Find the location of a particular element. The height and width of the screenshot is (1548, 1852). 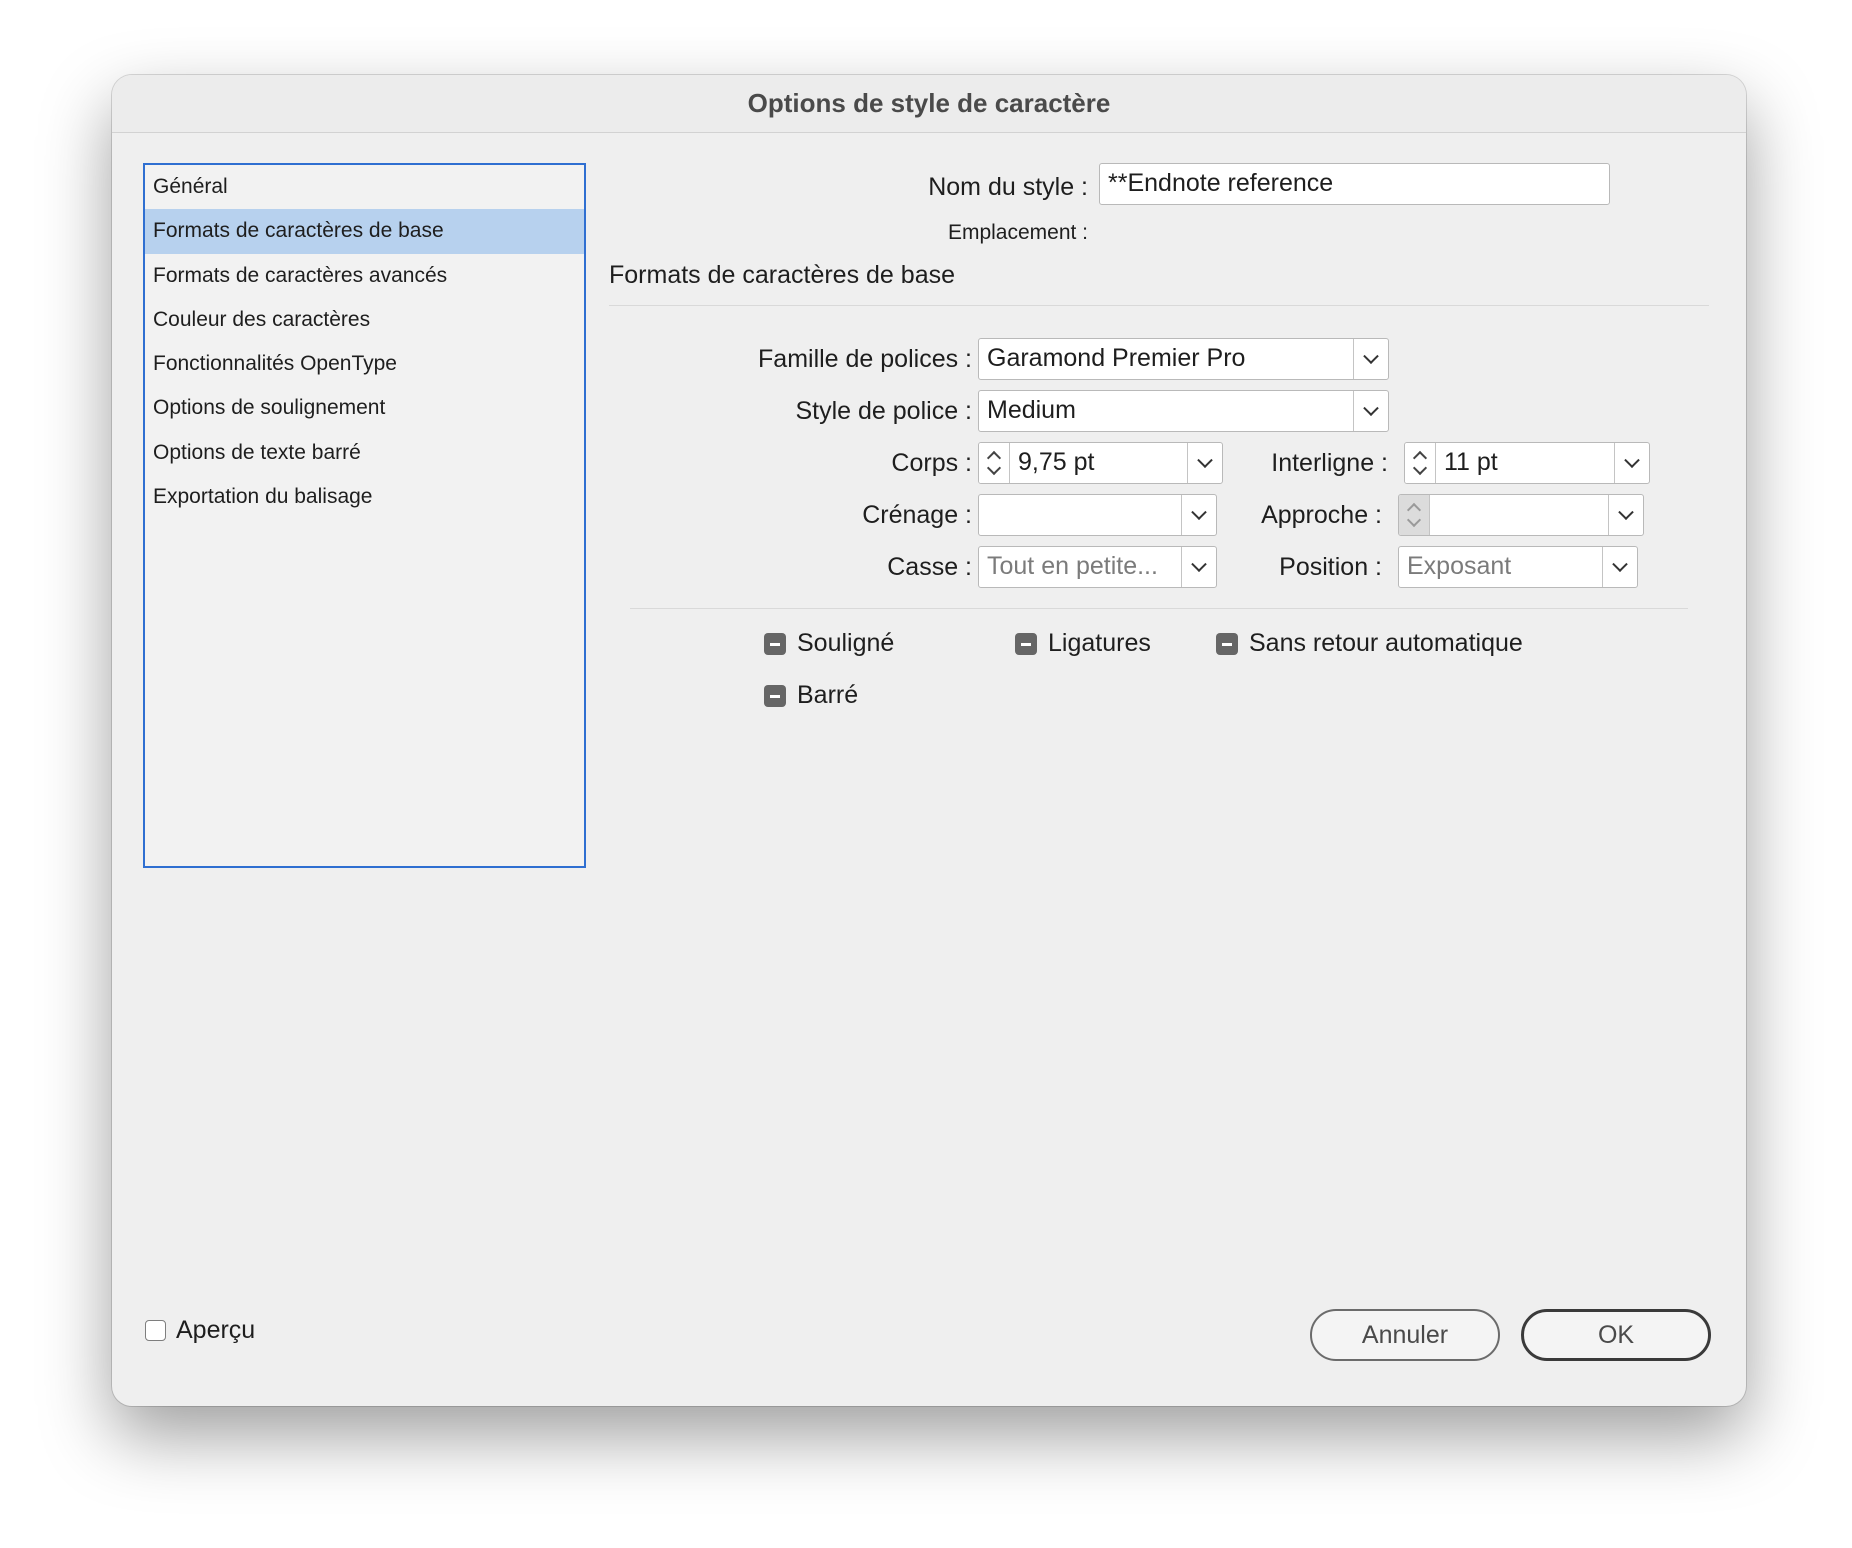

category-item-general: Général is located at coordinates (364, 187).